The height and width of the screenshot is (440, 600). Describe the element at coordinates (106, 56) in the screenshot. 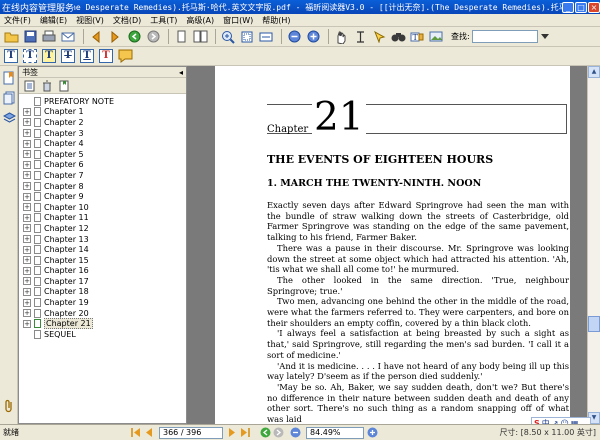

I see `squiggly-text-icon: T` at that location.